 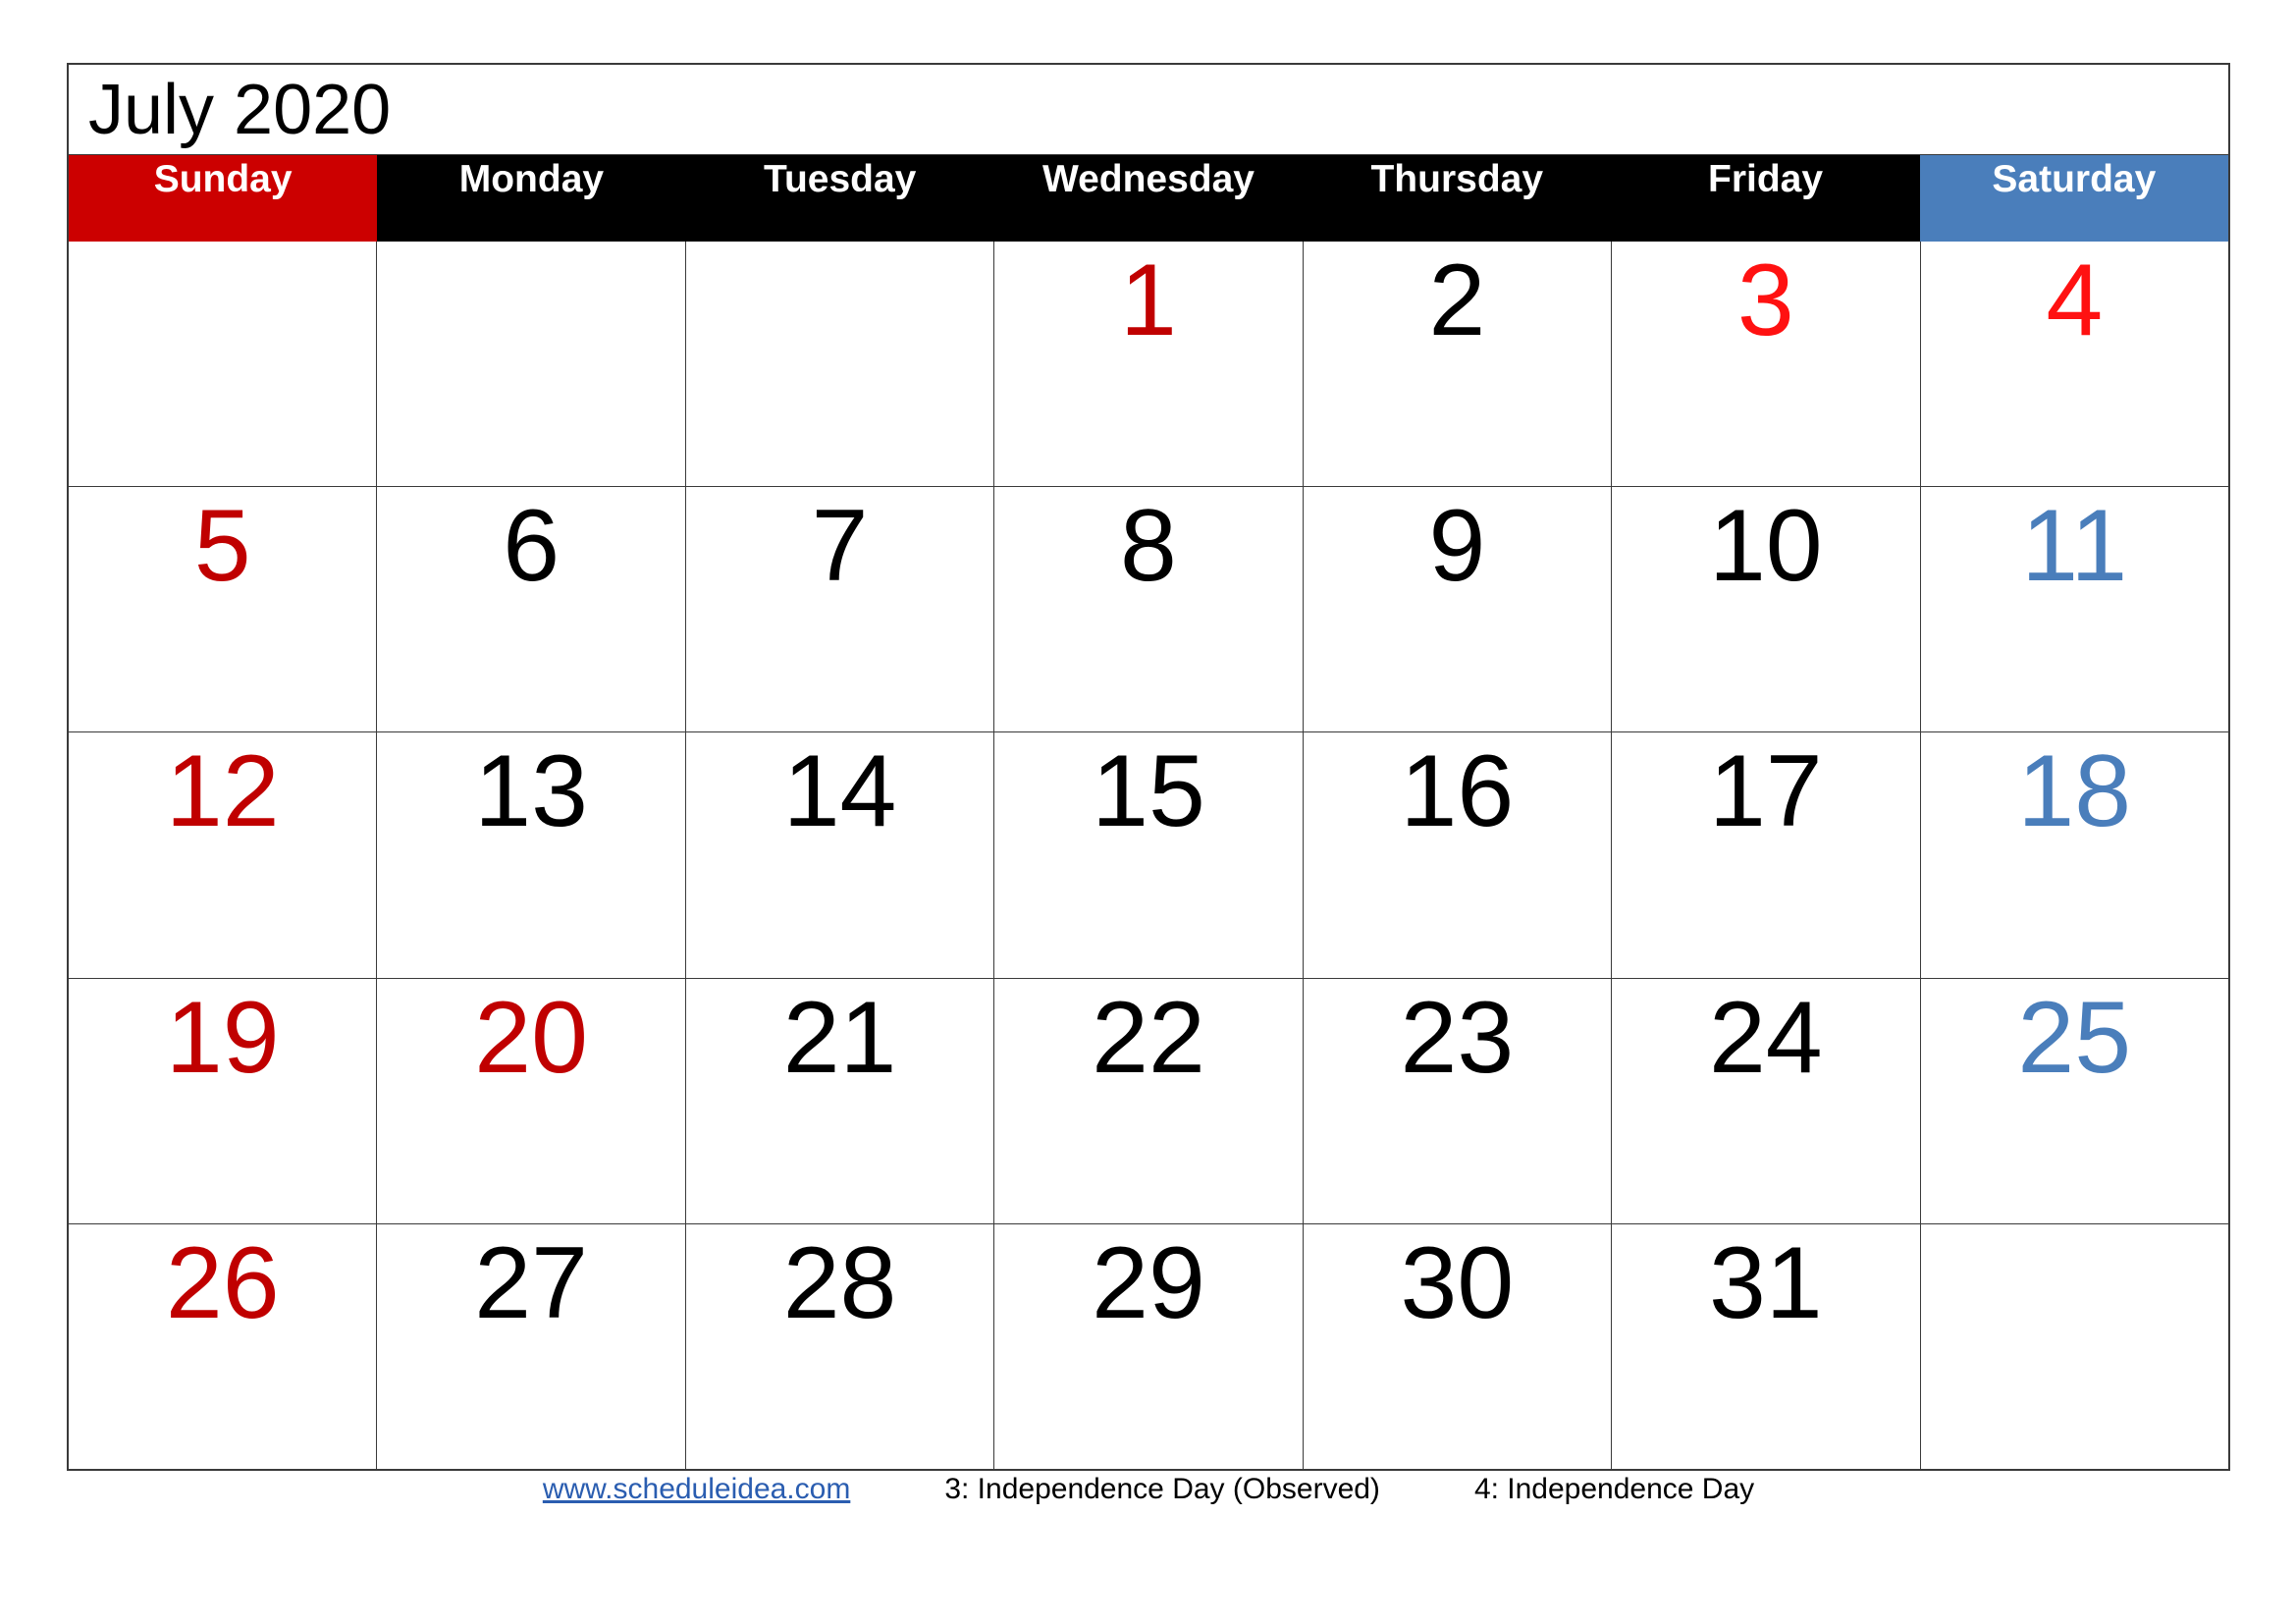 I want to click on day-number: 21, so click(x=840, y=1037).